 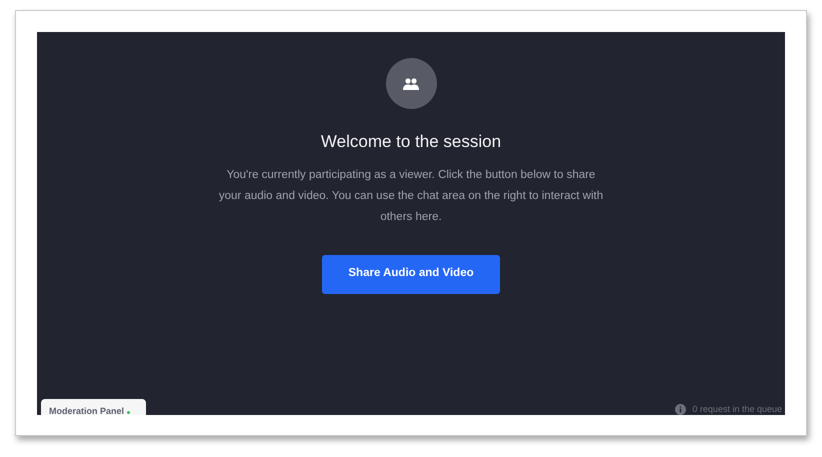 I want to click on people-icon, so click(x=411, y=84).